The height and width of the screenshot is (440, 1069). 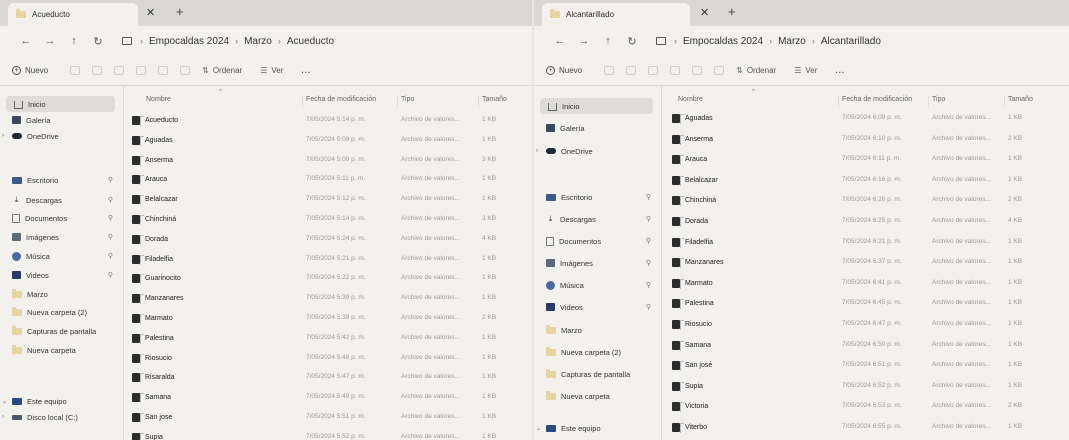 What do you see at coordinates (689, 428) in the screenshot?
I see `file-name-cell: Viterbo` at bounding box center [689, 428].